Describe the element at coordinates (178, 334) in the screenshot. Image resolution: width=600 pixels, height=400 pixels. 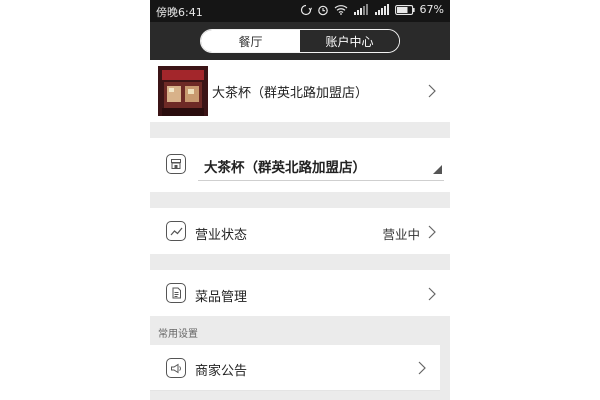
I see `section-title-common-settings: 常用设置` at that location.